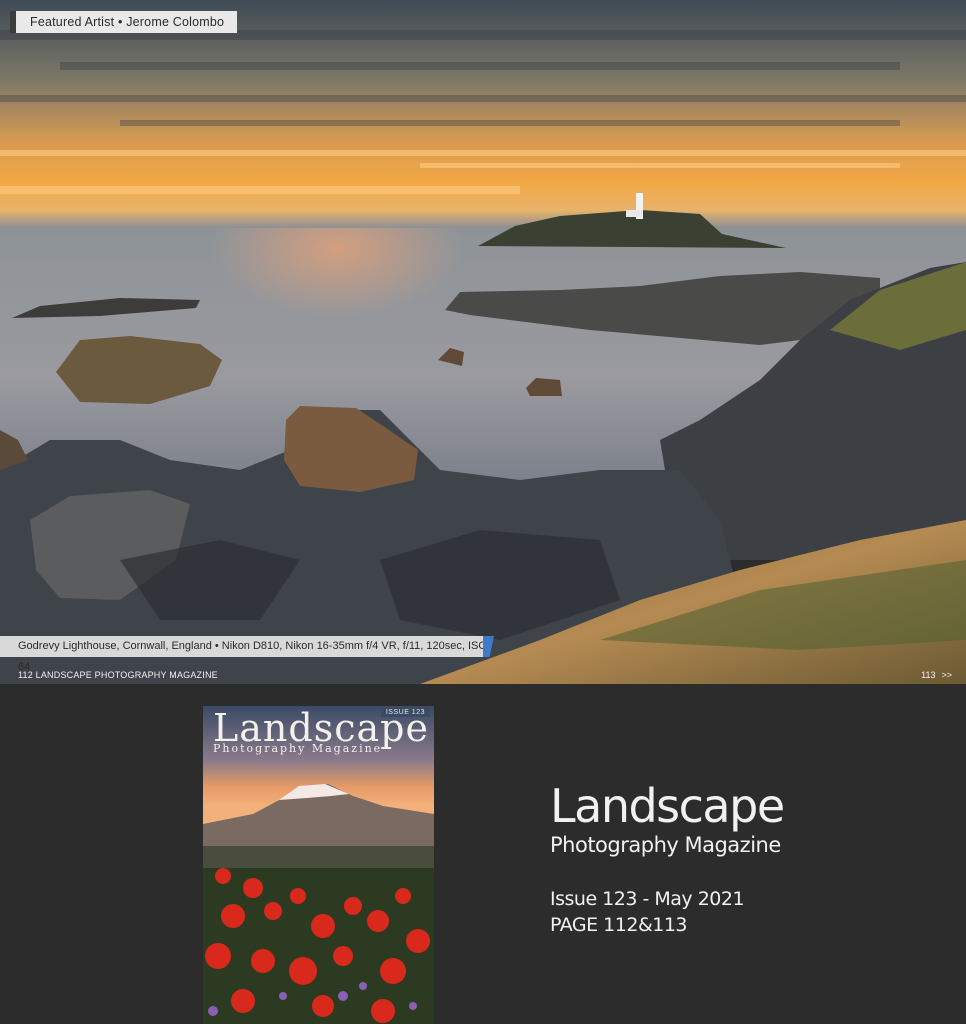 This screenshot has height=1024, width=966. I want to click on featured-artist-label: Featured Artist • Jerome Colombo, so click(123, 22).